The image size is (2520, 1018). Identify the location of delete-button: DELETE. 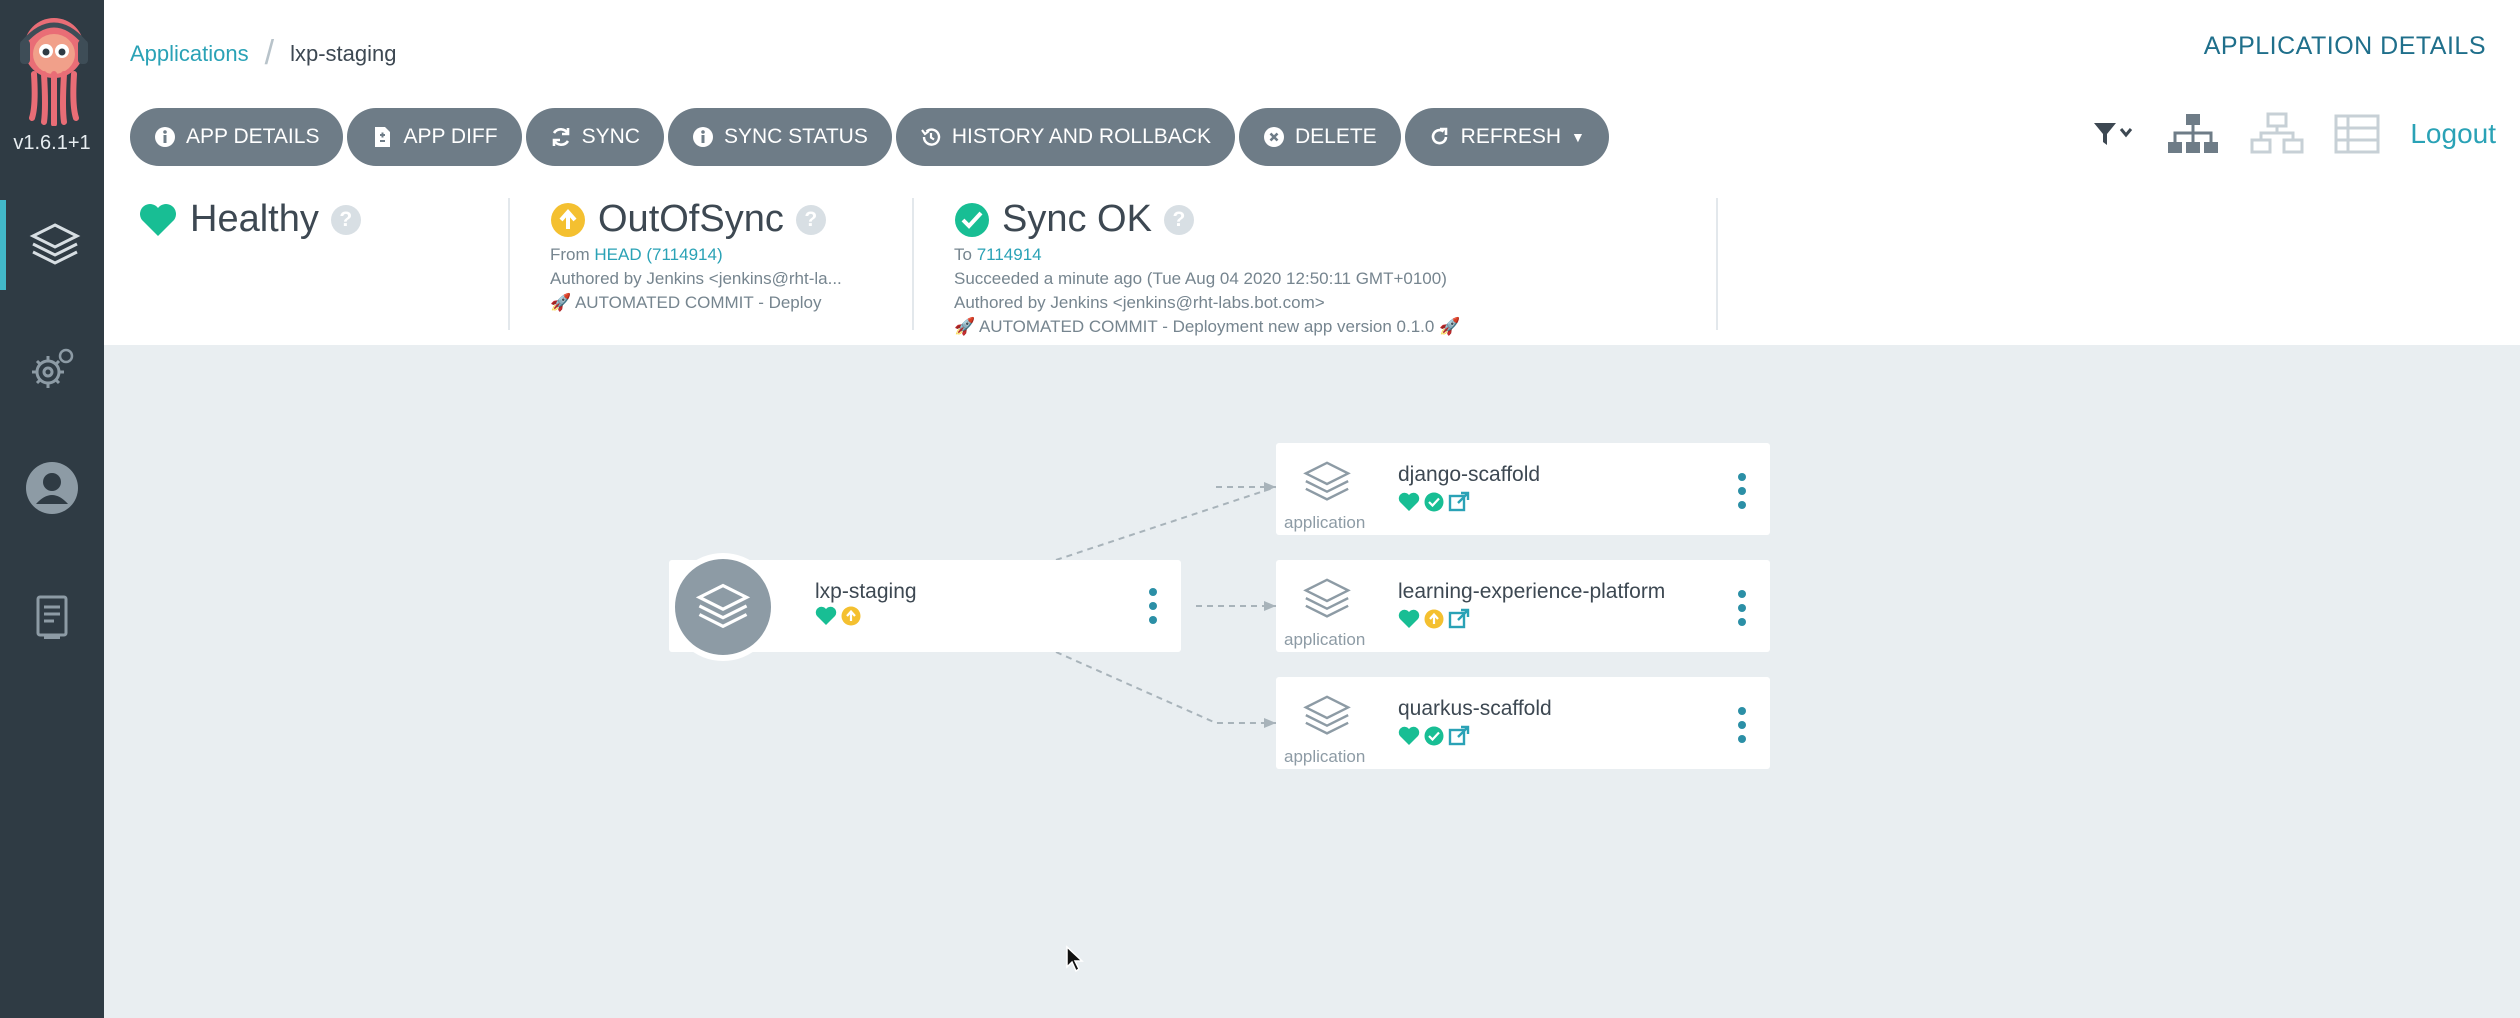
(1319, 137).